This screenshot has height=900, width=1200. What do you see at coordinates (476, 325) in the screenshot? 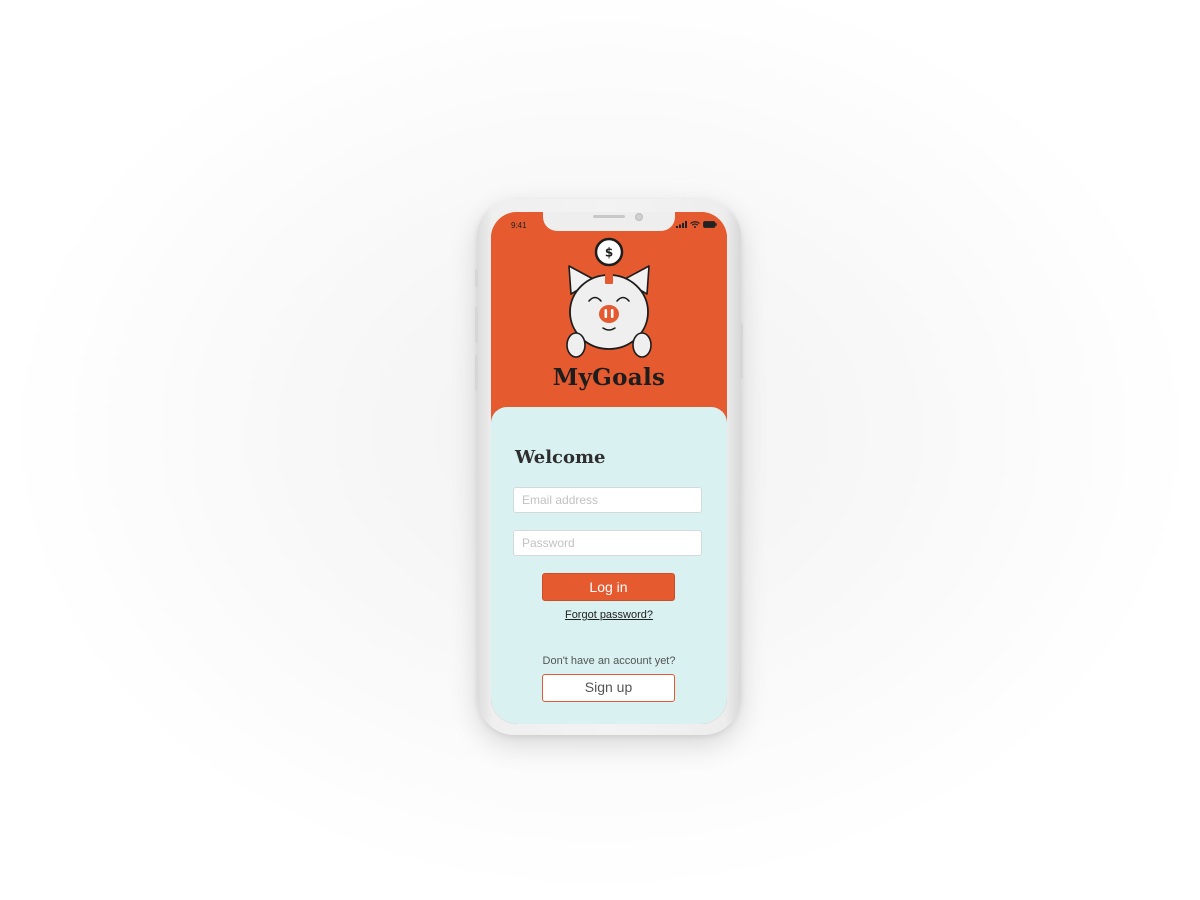
I see `volume-up-button` at bounding box center [476, 325].